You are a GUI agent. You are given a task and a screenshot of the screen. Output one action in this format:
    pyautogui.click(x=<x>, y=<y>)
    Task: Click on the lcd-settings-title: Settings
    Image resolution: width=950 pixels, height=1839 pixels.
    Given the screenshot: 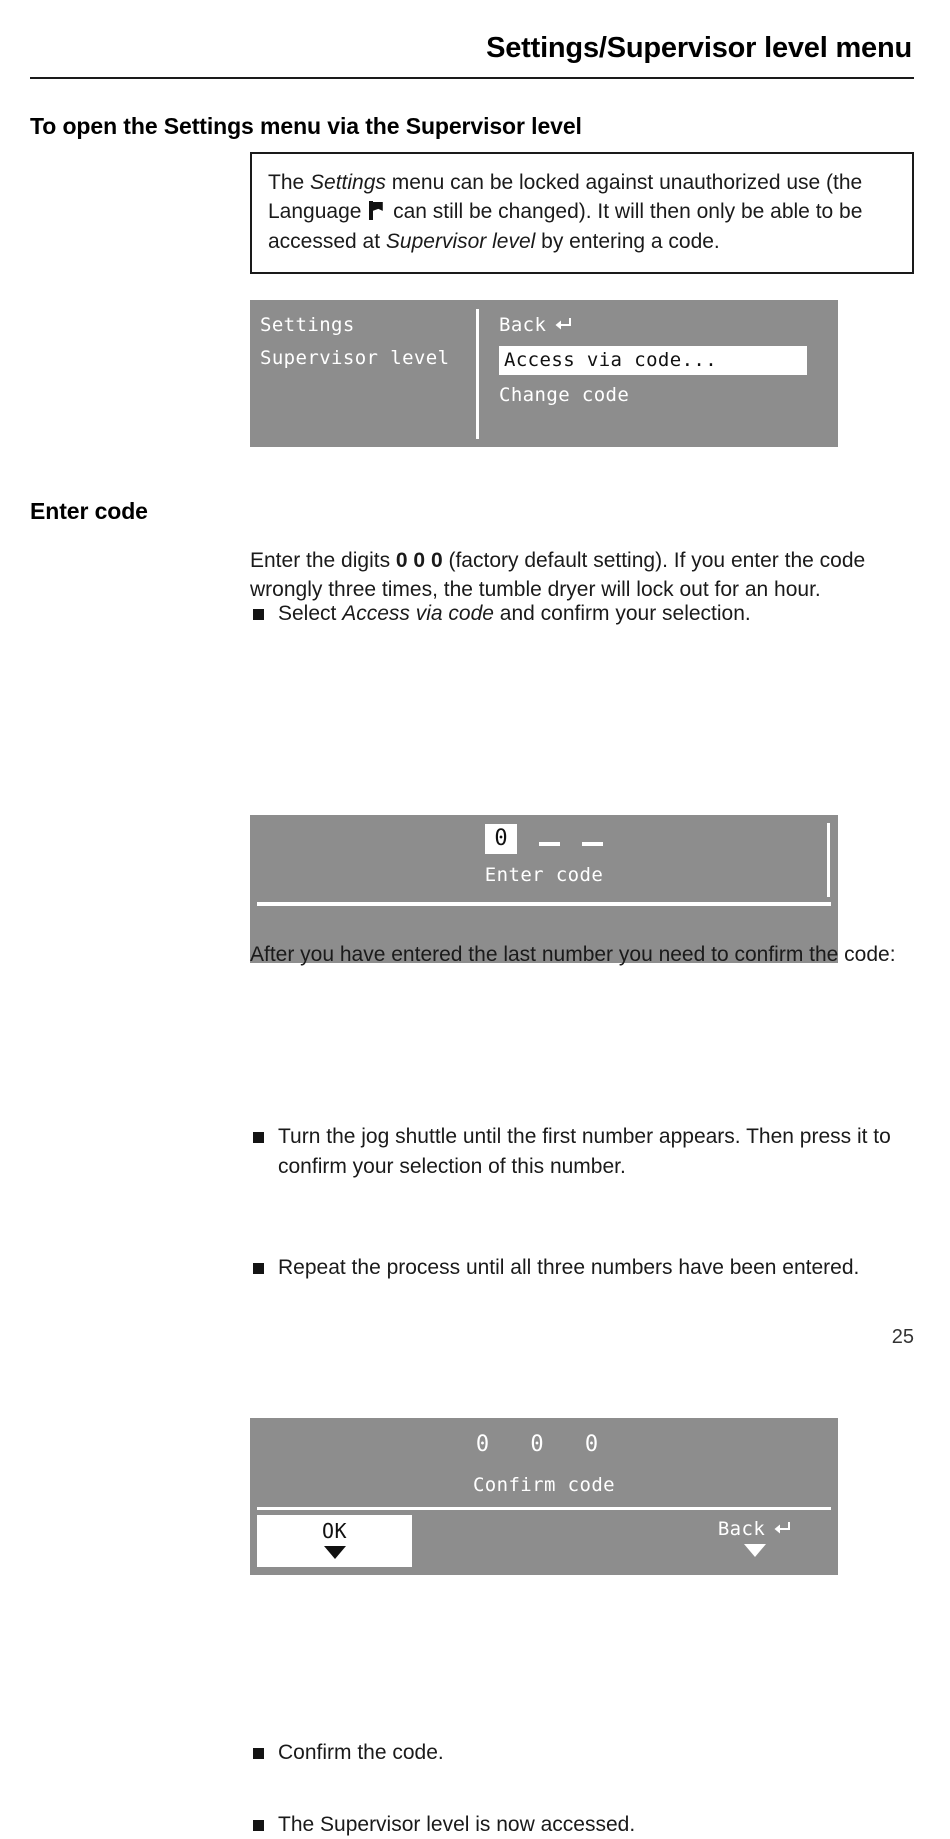 What is the action you would take?
    pyautogui.click(x=307, y=325)
    